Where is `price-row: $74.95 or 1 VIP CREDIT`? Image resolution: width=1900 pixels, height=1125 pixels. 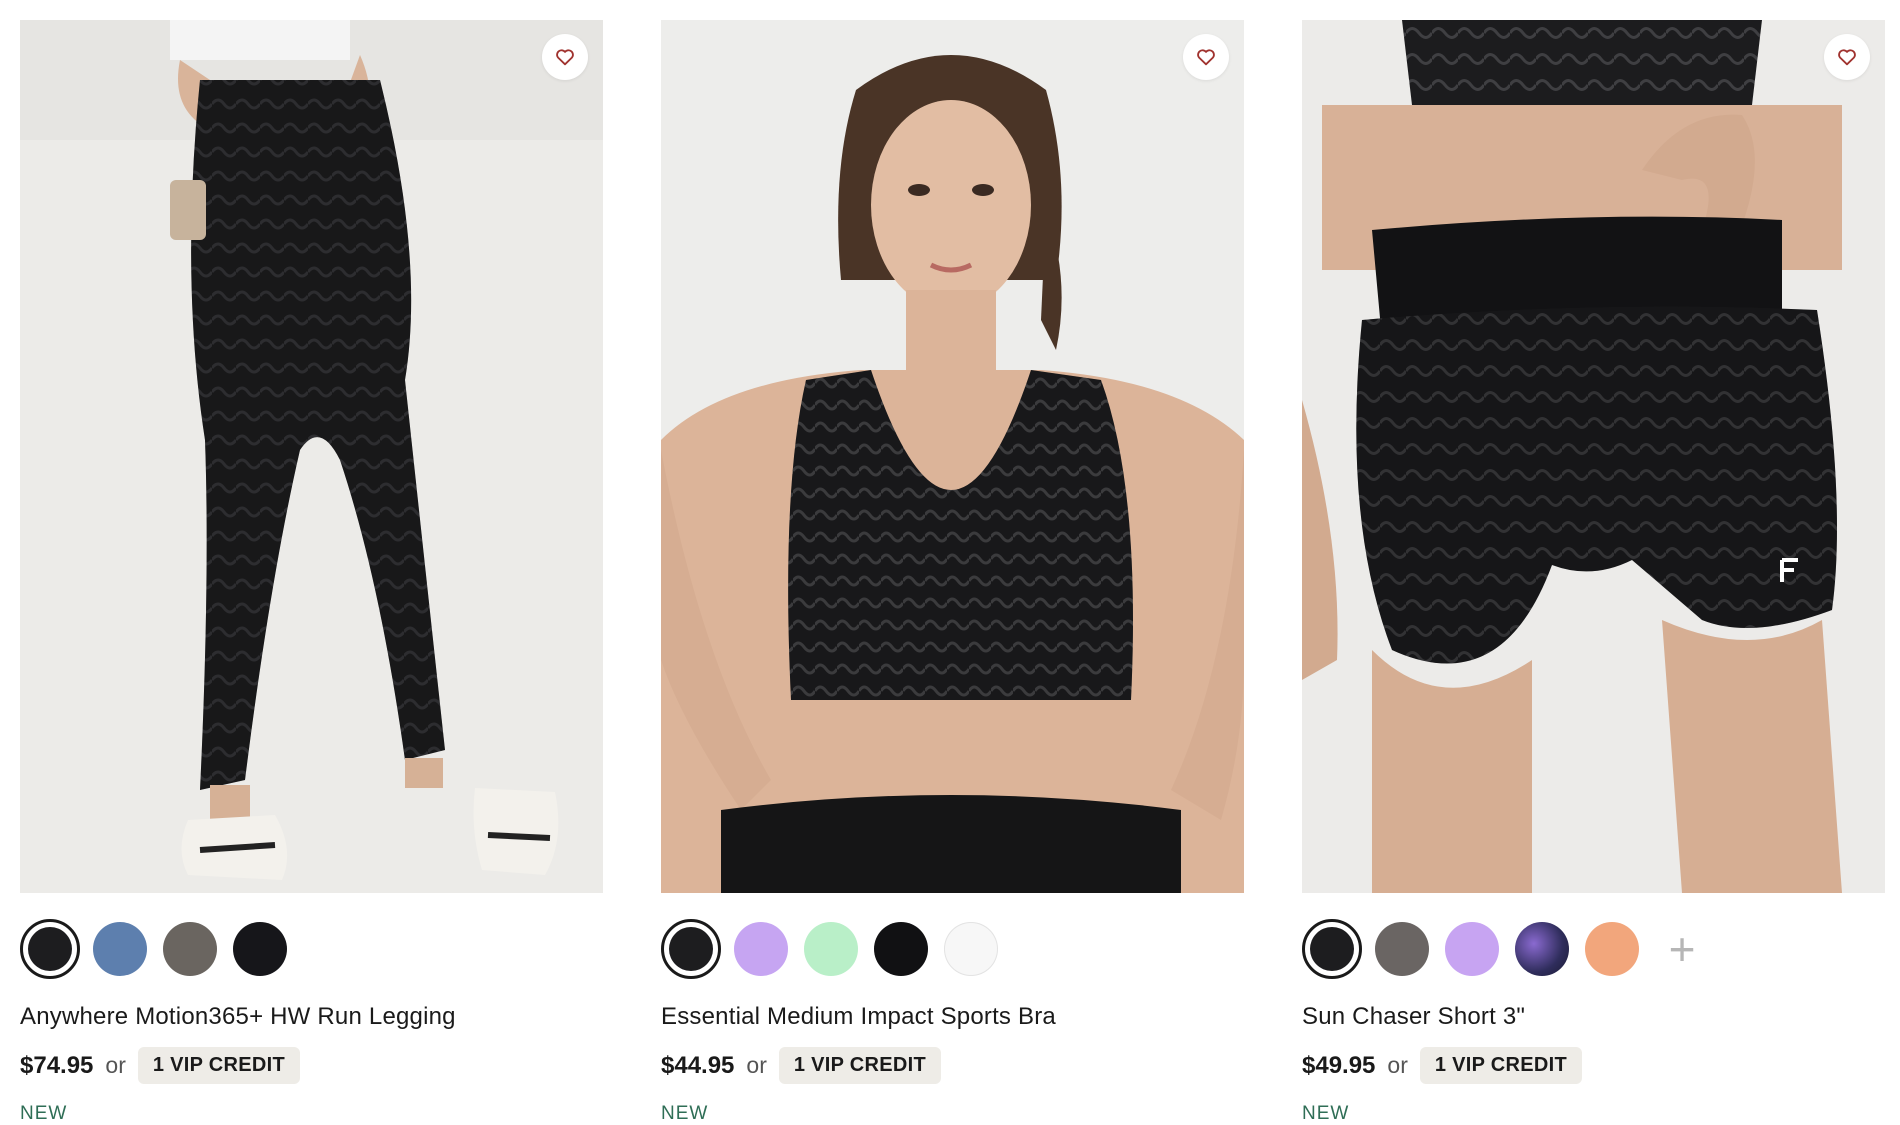
price-row: $74.95 or 1 VIP CREDIT is located at coordinates (160, 1065).